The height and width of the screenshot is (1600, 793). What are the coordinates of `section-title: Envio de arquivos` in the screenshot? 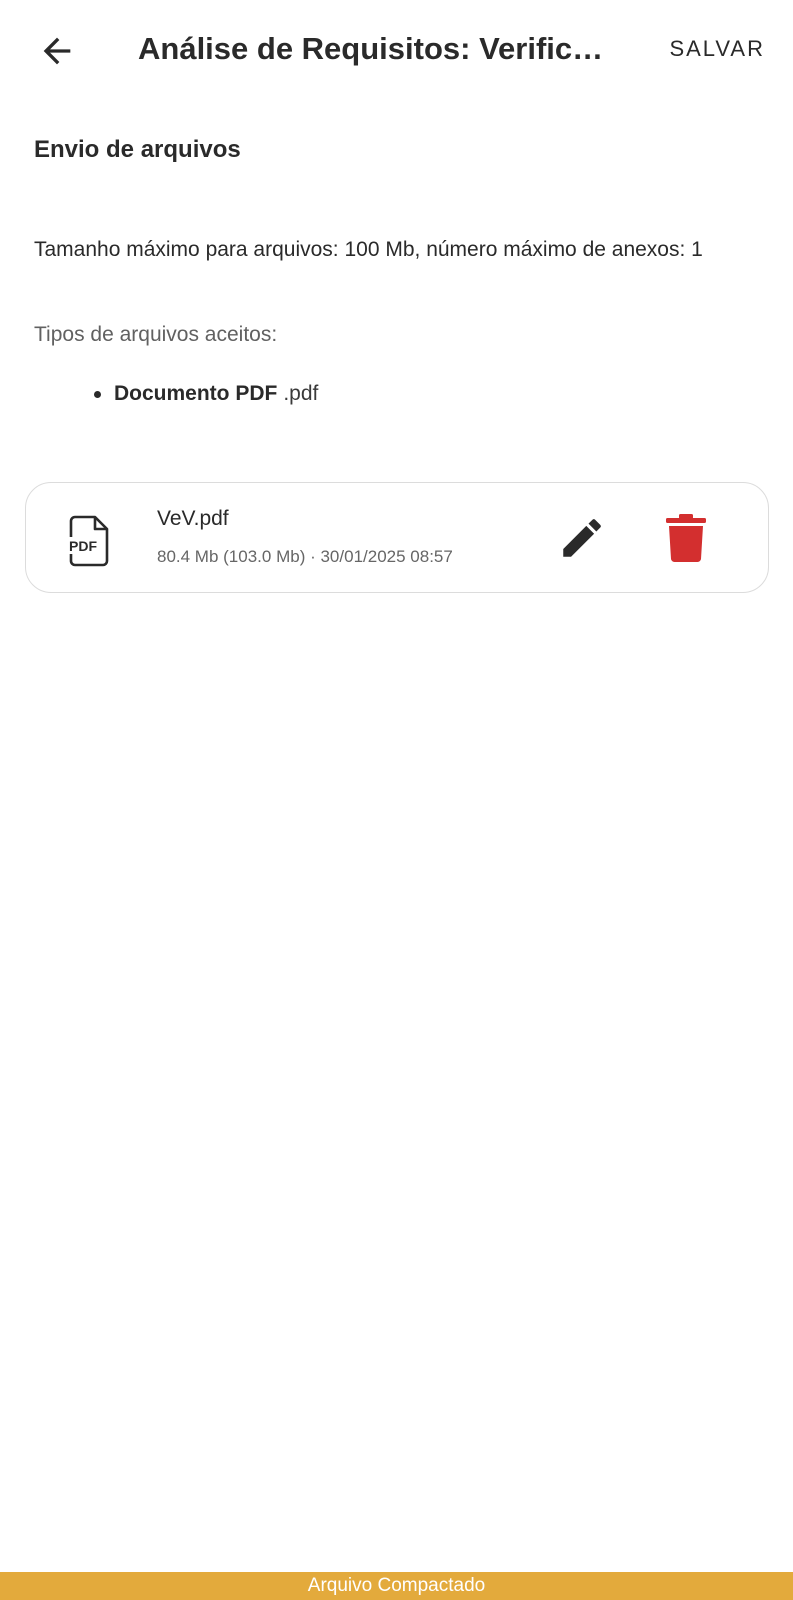 It's located at (137, 149).